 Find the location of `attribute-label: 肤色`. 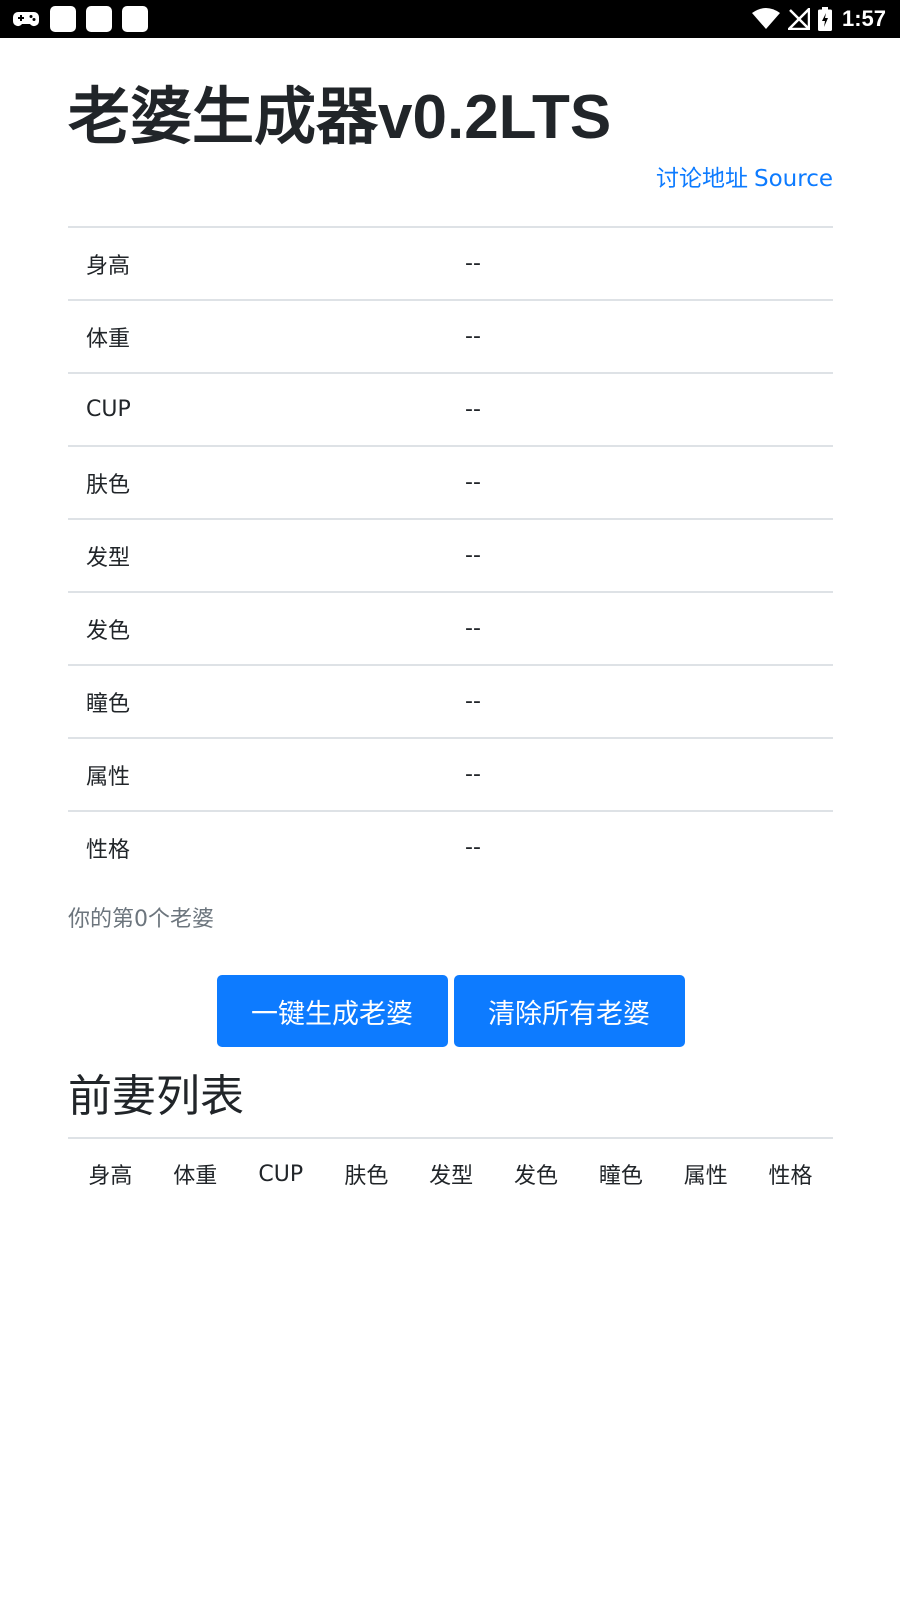

attribute-label: 肤色 is located at coordinates (258, 482).